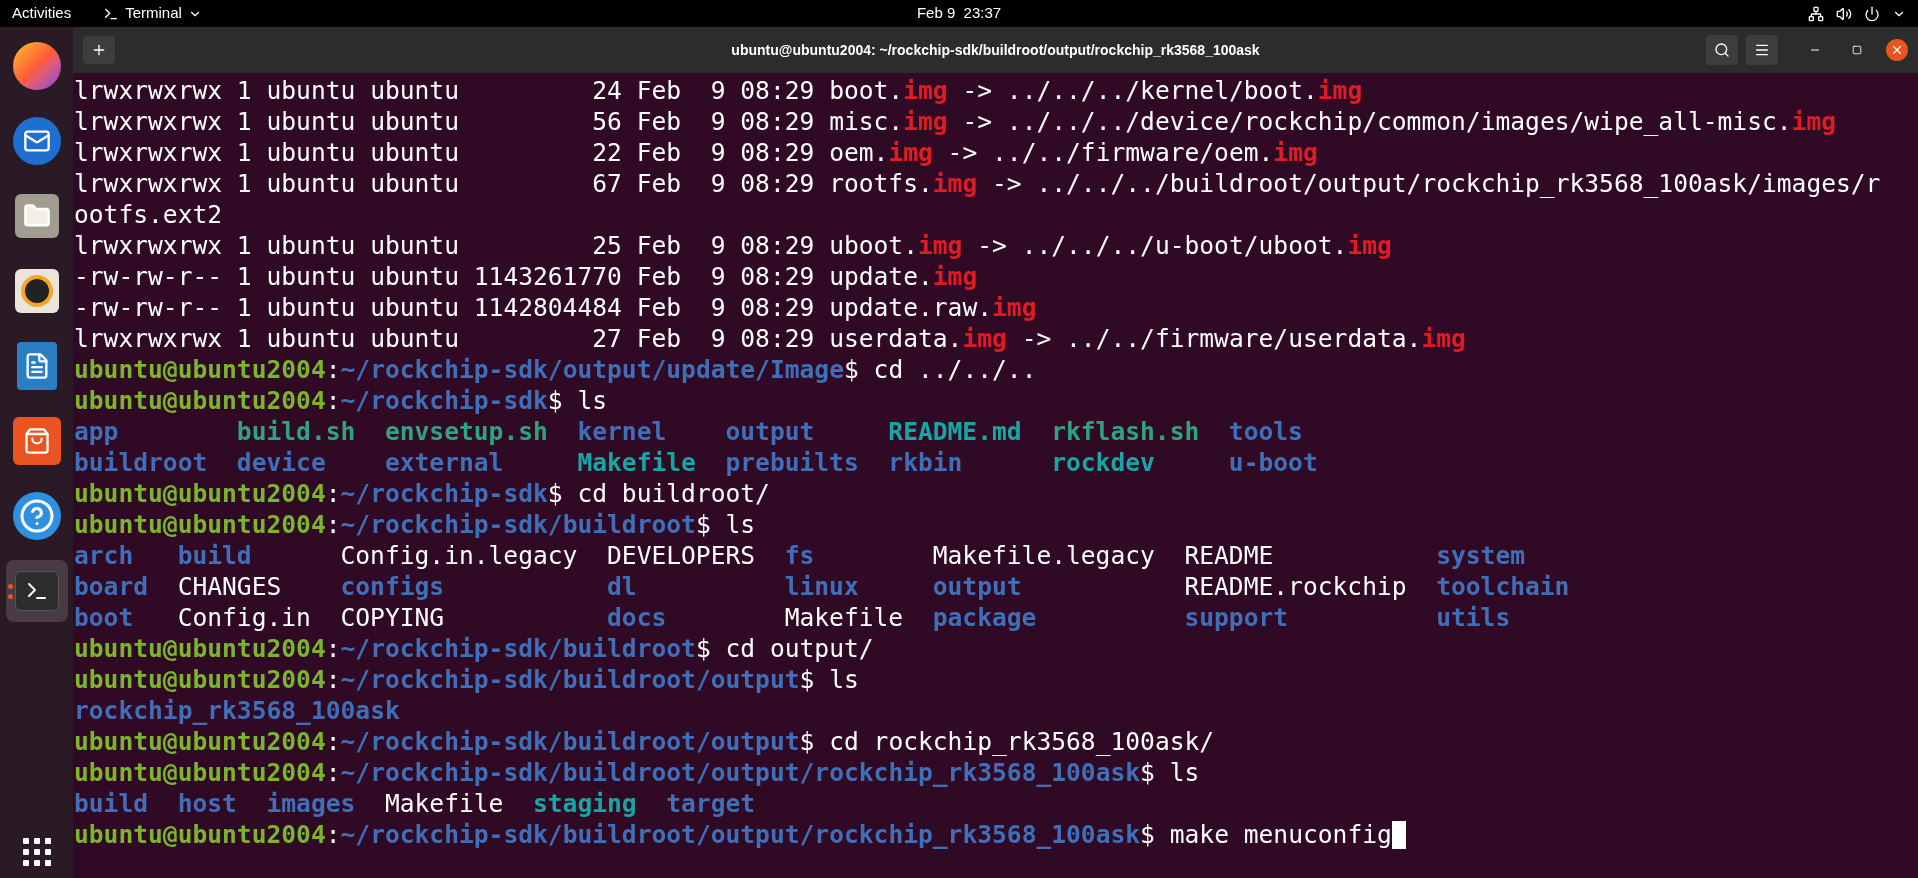 This screenshot has width=1918, height=878. I want to click on plus-icon, so click(99, 50).